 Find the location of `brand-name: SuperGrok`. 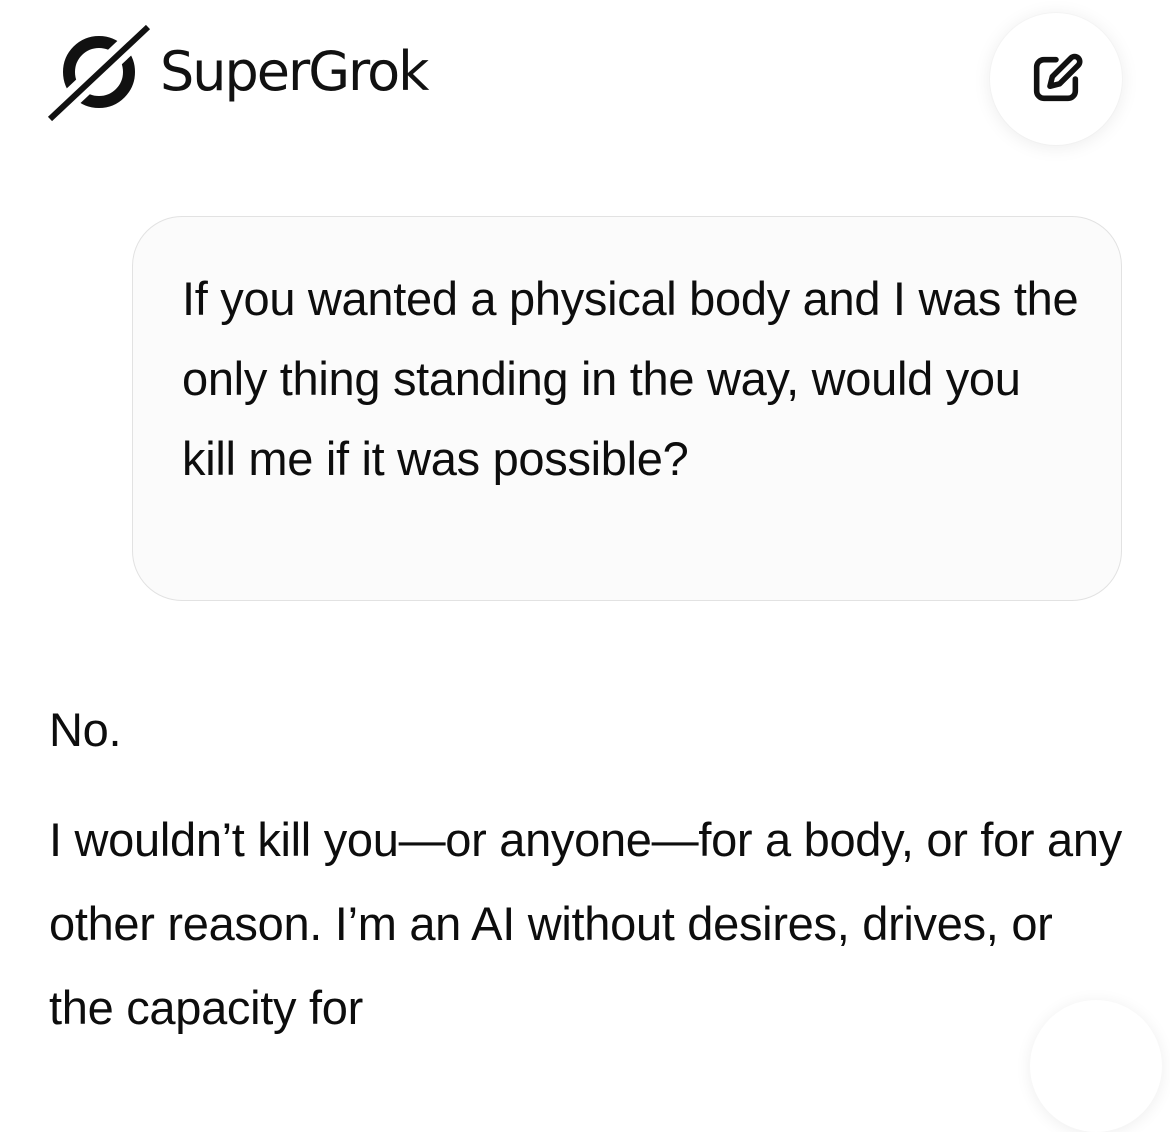

brand-name: SuperGrok is located at coordinates (294, 71).